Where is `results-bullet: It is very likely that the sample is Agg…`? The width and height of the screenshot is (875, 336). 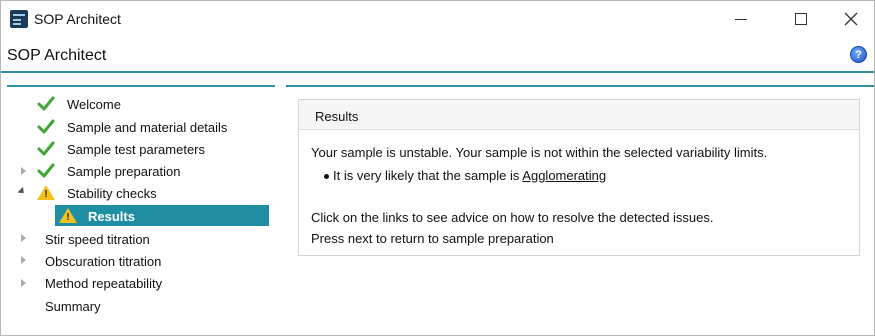 results-bullet: It is very likely that the sample is Agg… is located at coordinates (469, 175).